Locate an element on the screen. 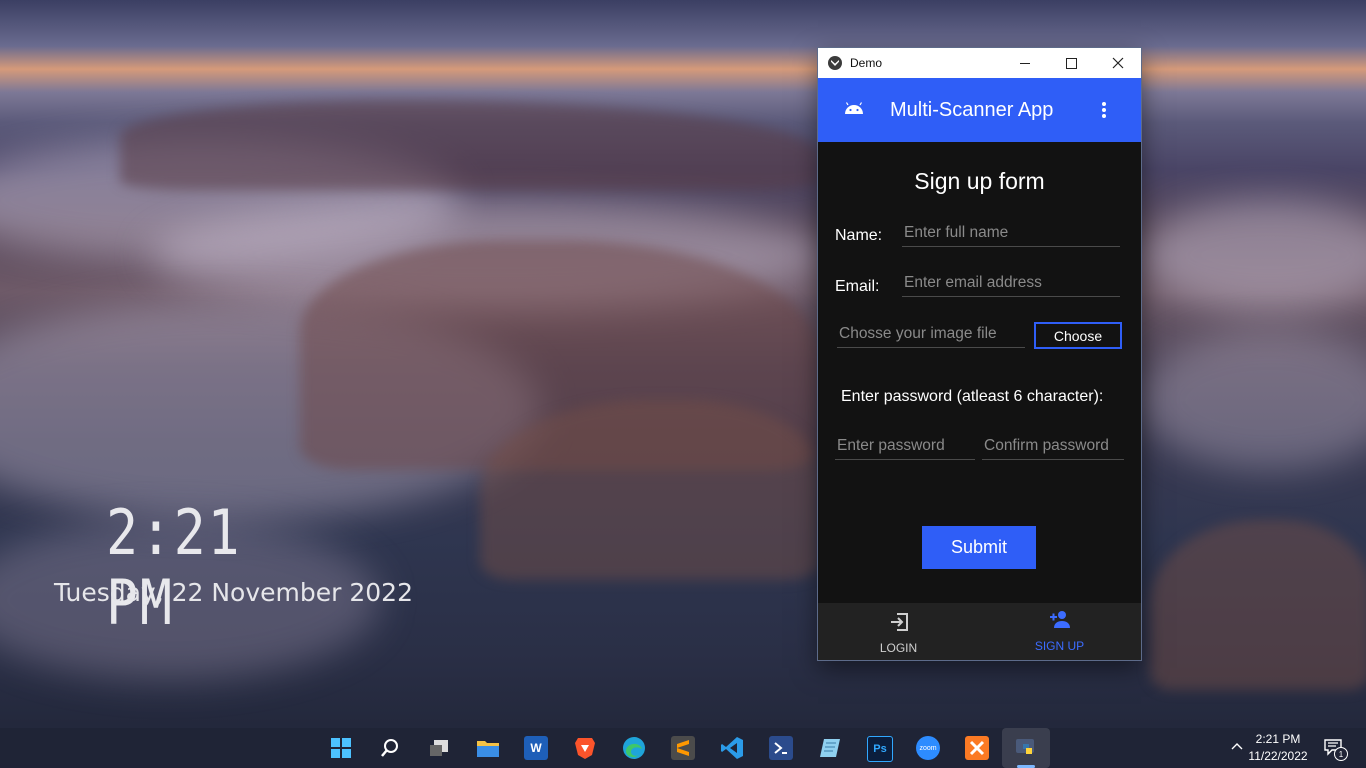 This screenshot has height=768, width=1366. notification-center-icon: 1 is located at coordinates (1336, 749).